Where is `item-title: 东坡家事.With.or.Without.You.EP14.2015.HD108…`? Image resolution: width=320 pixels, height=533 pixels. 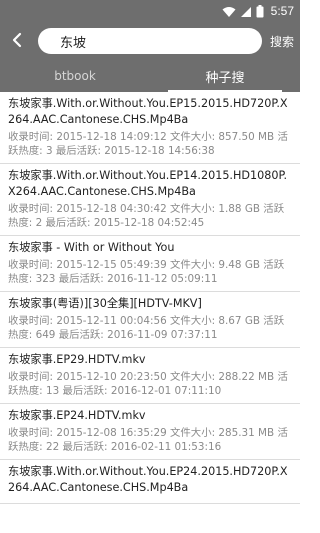 item-title: 东坡家事.With.or.Without.You.EP14.2015.HD108… is located at coordinates (148, 183).